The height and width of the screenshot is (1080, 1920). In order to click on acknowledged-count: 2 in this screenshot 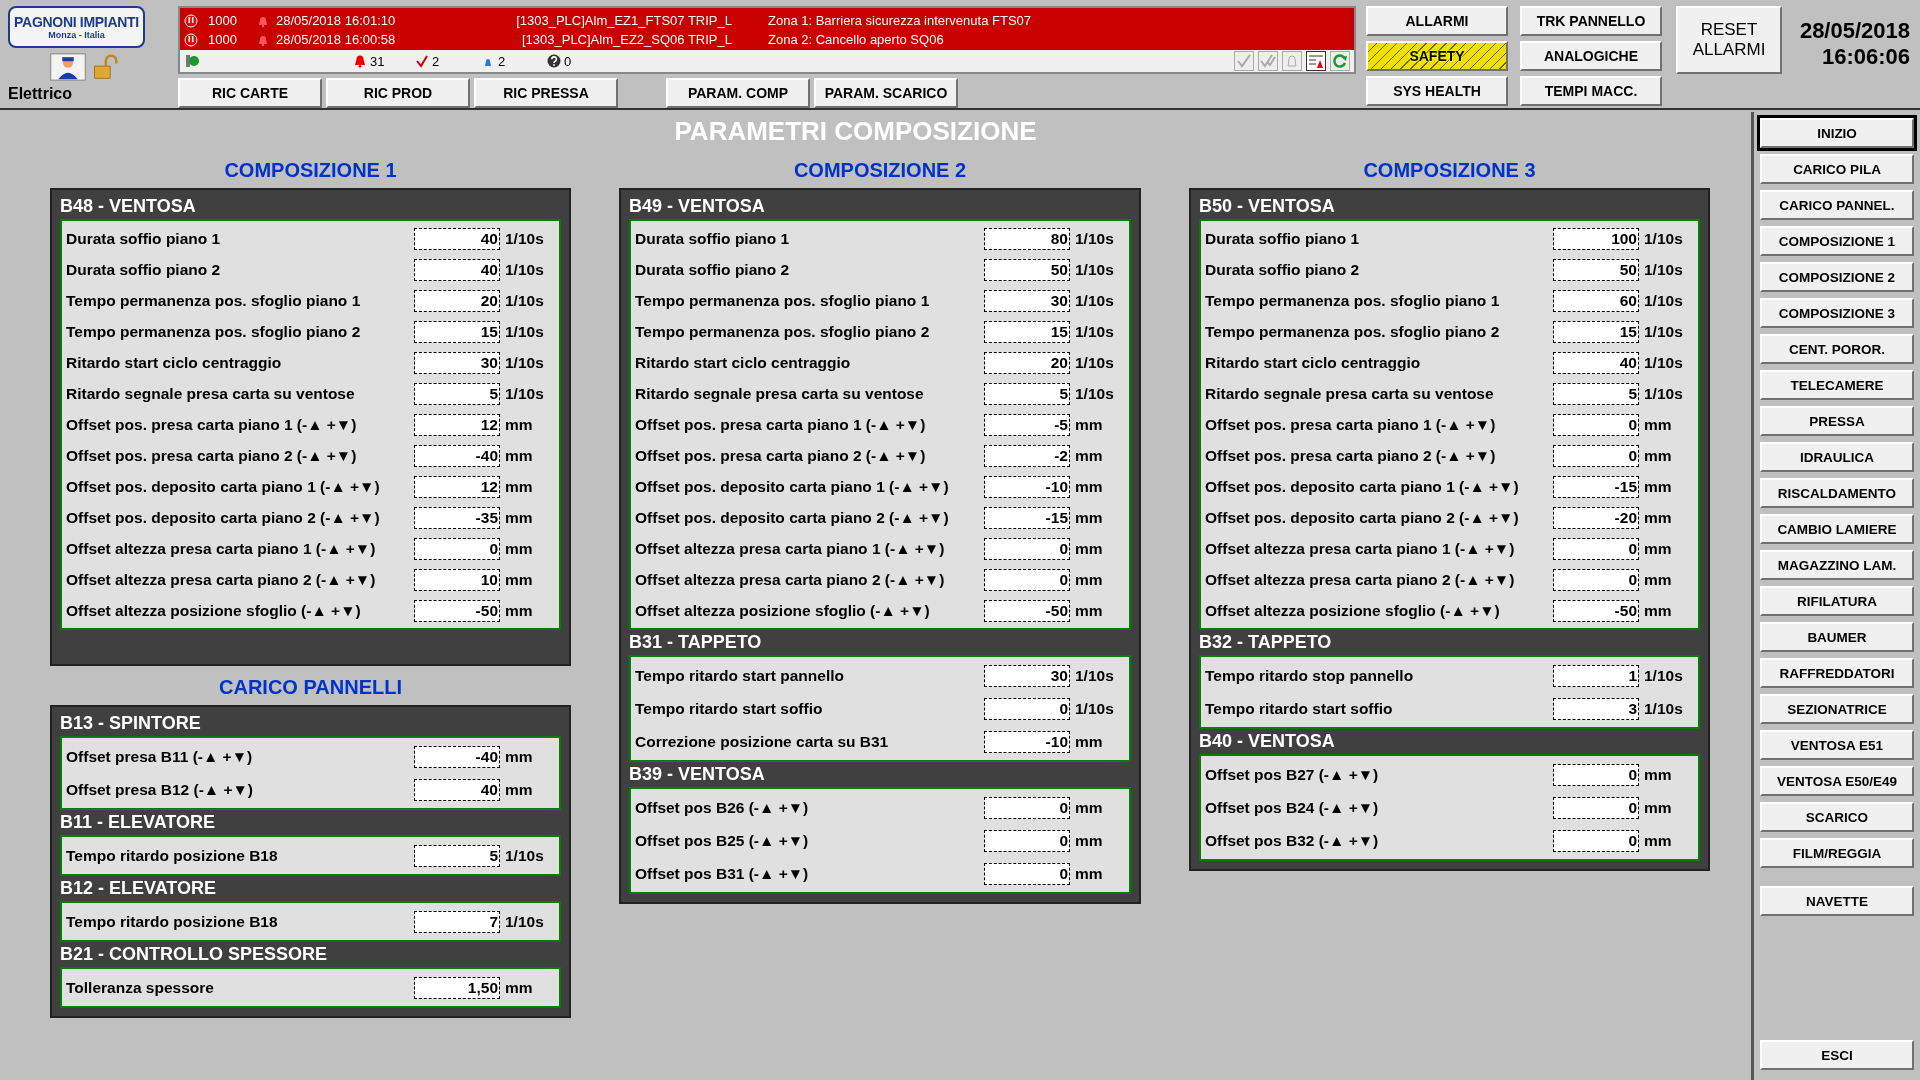, I will do `click(436, 61)`.